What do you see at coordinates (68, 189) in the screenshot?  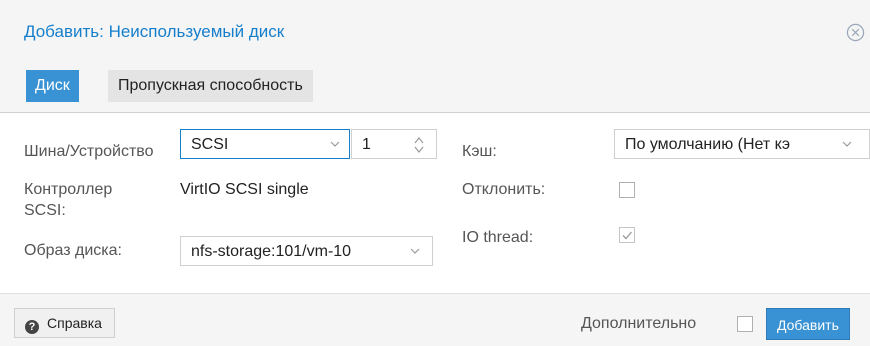 I see `scsi-controller-label-line1: Контроллер` at bounding box center [68, 189].